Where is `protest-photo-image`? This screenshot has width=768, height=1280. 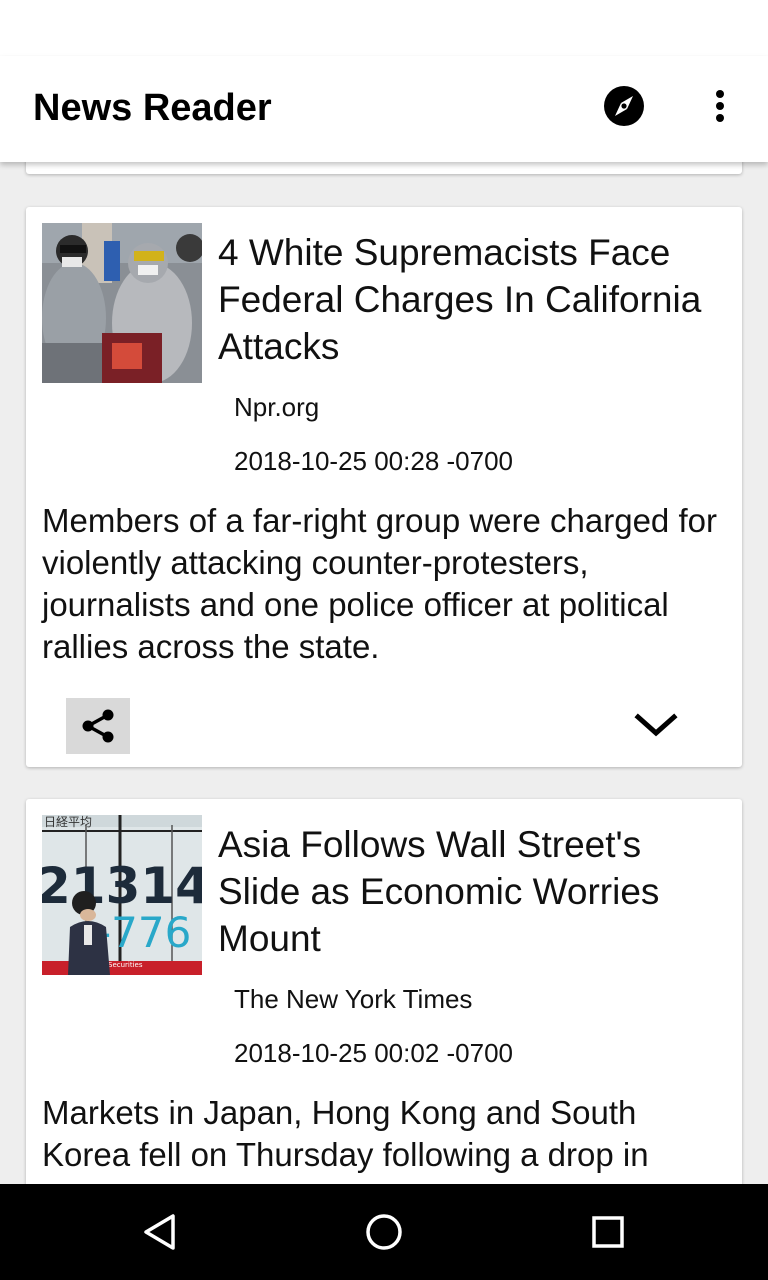
protest-photo-image is located at coordinates (122, 303).